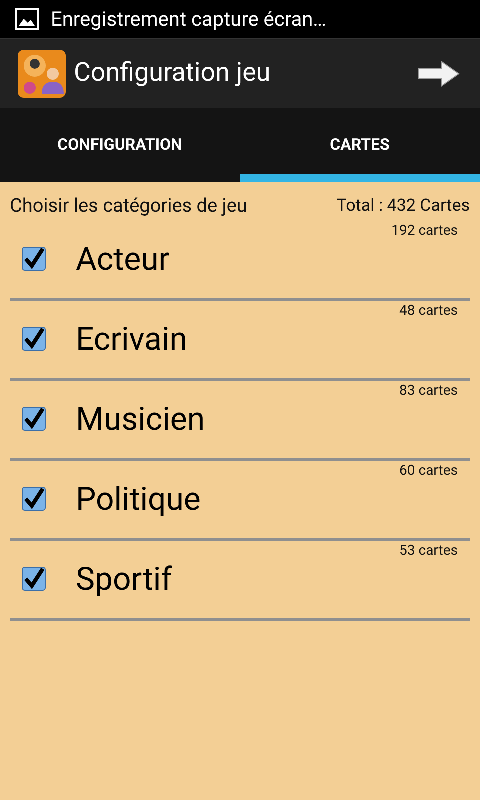 Image resolution: width=480 pixels, height=800 pixels. What do you see at coordinates (124, 579) in the screenshot?
I see `category-name: Sportif` at bounding box center [124, 579].